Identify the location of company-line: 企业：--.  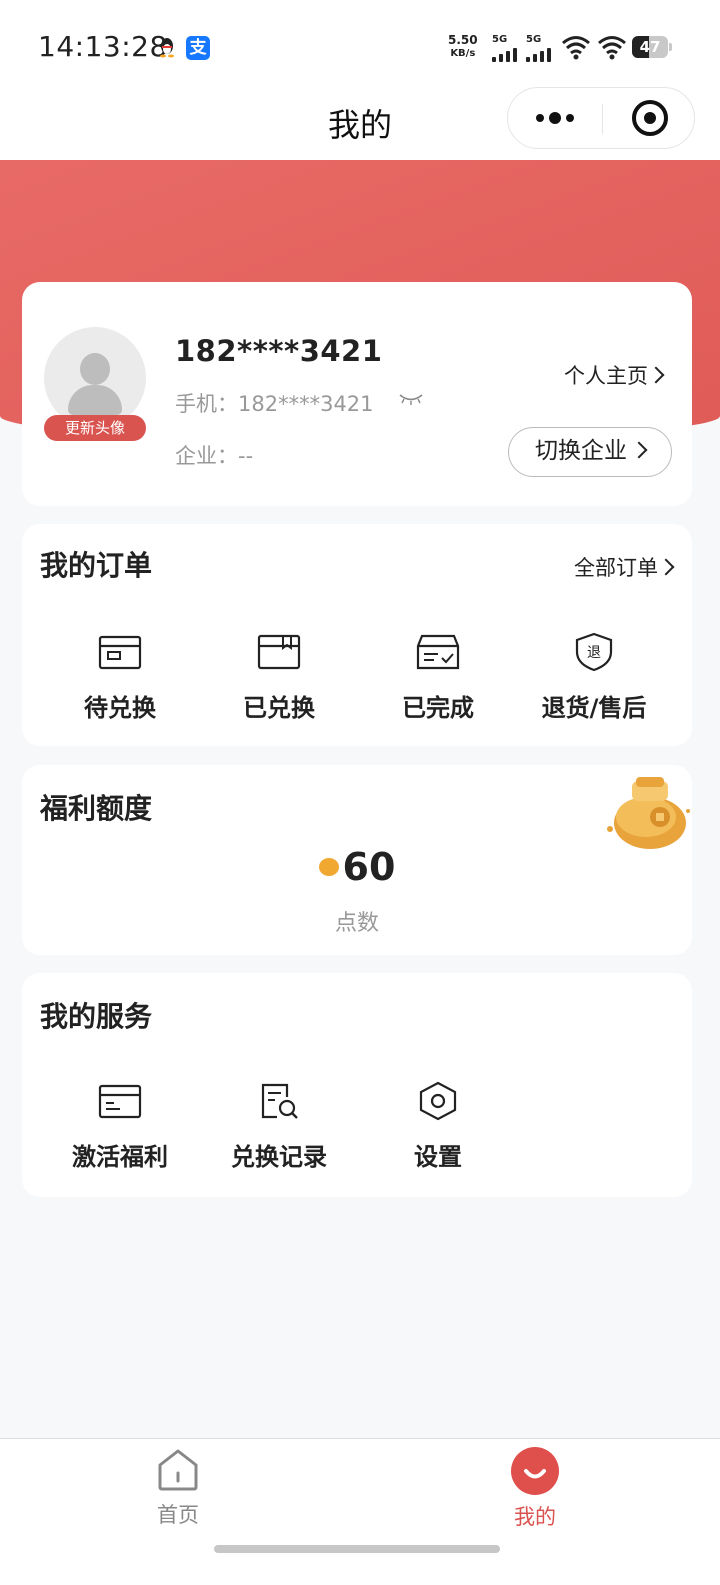
(214, 455).